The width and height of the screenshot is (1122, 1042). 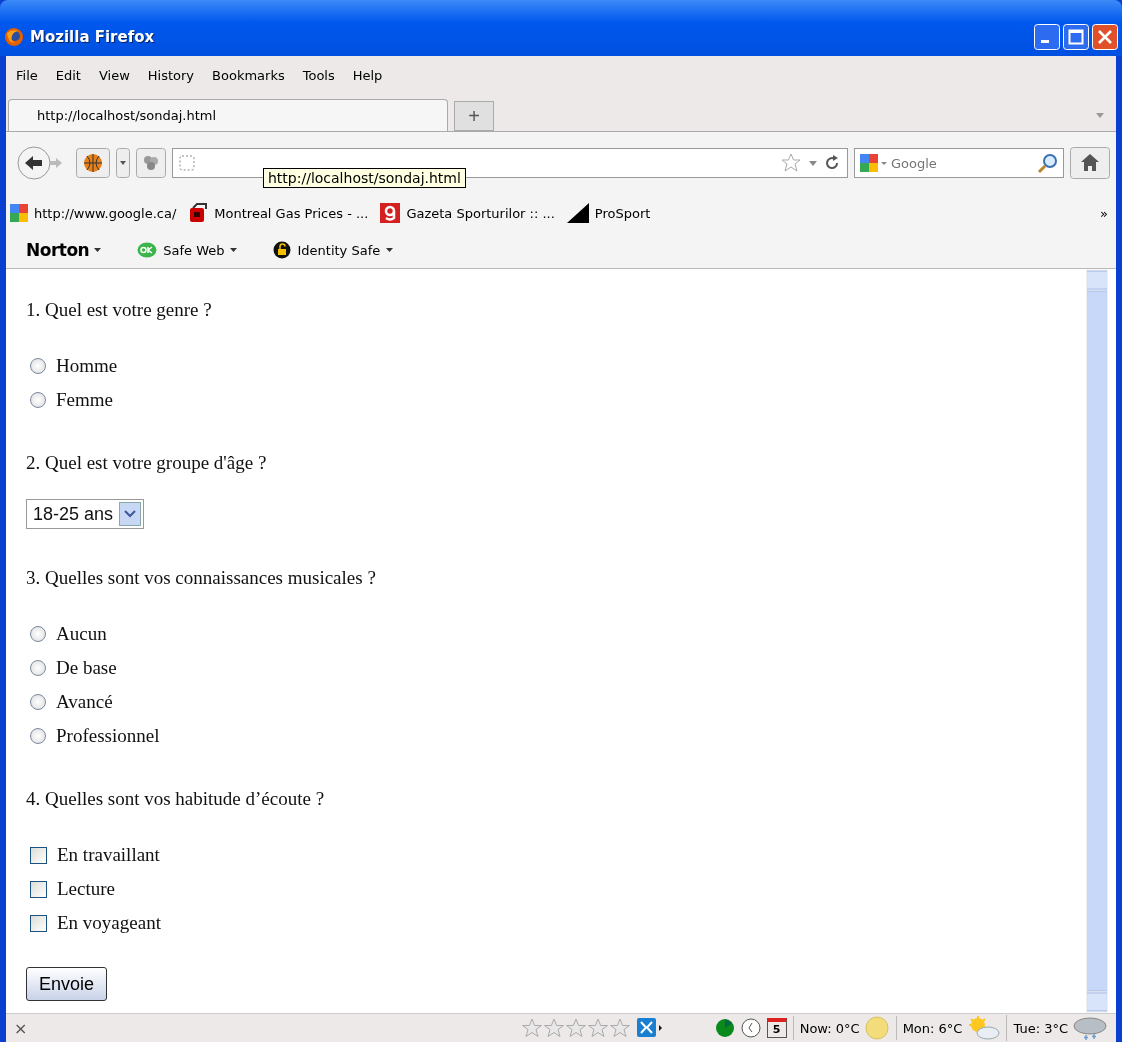 What do you see at coordinates (649, 1028) in the screenshot?
I see `addon-icon` at bounding box center [649, 1028].